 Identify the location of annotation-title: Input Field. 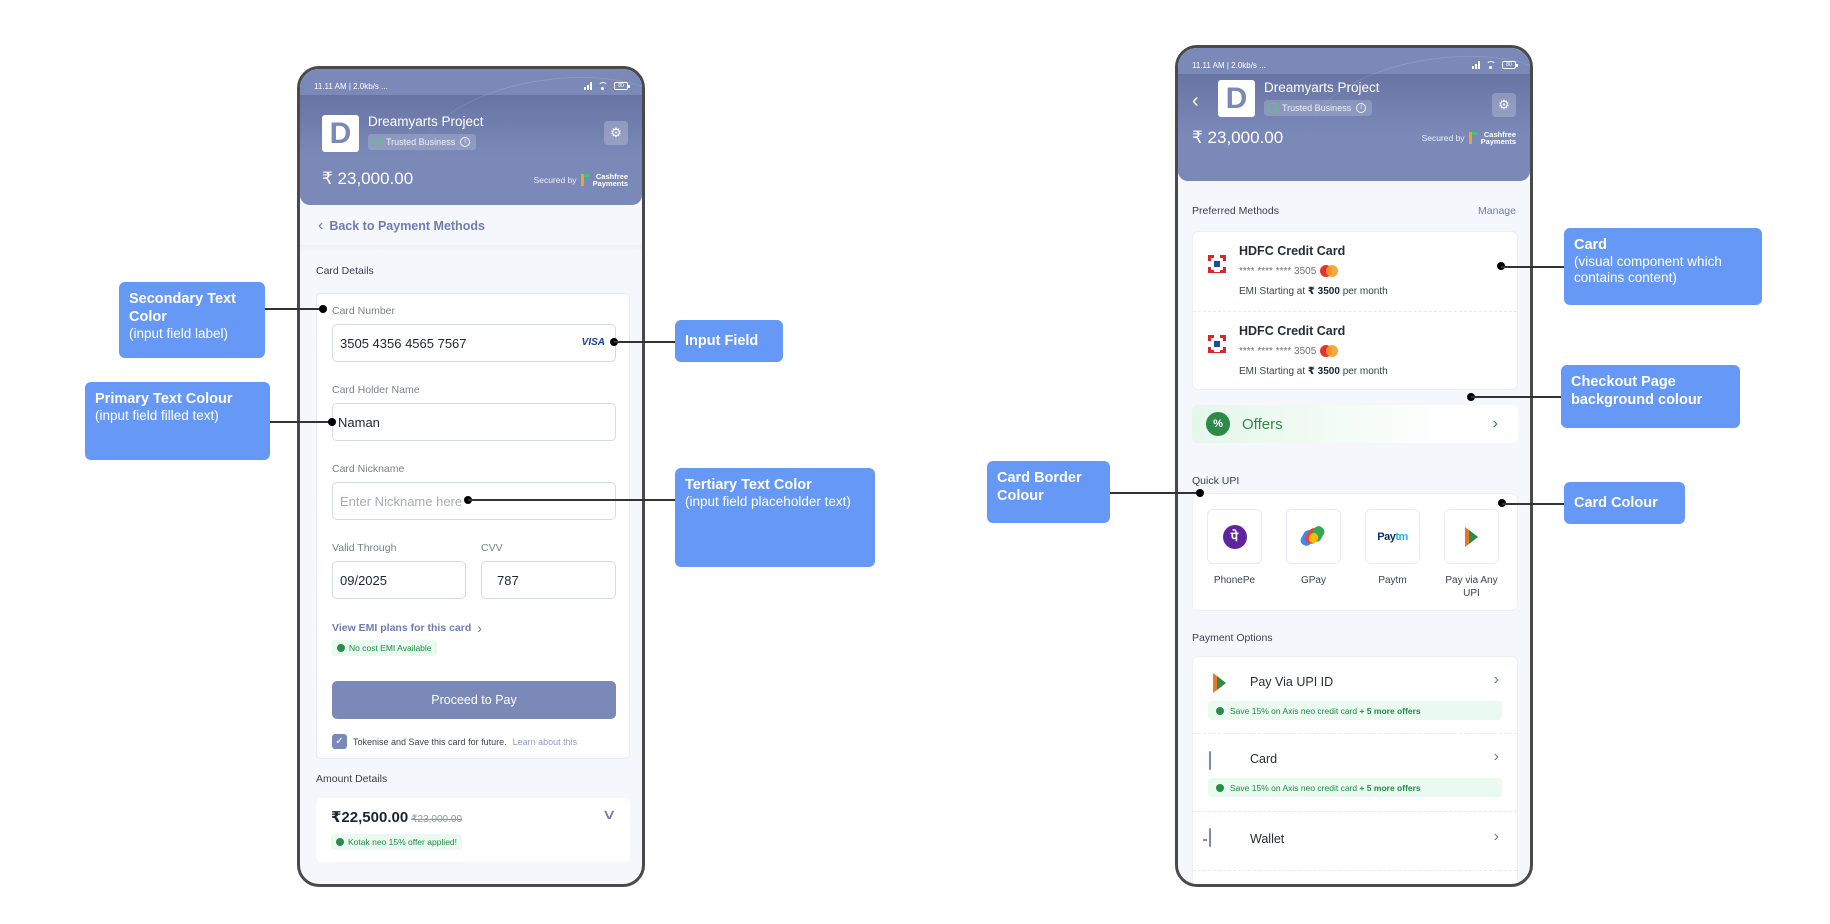
(722, 341).